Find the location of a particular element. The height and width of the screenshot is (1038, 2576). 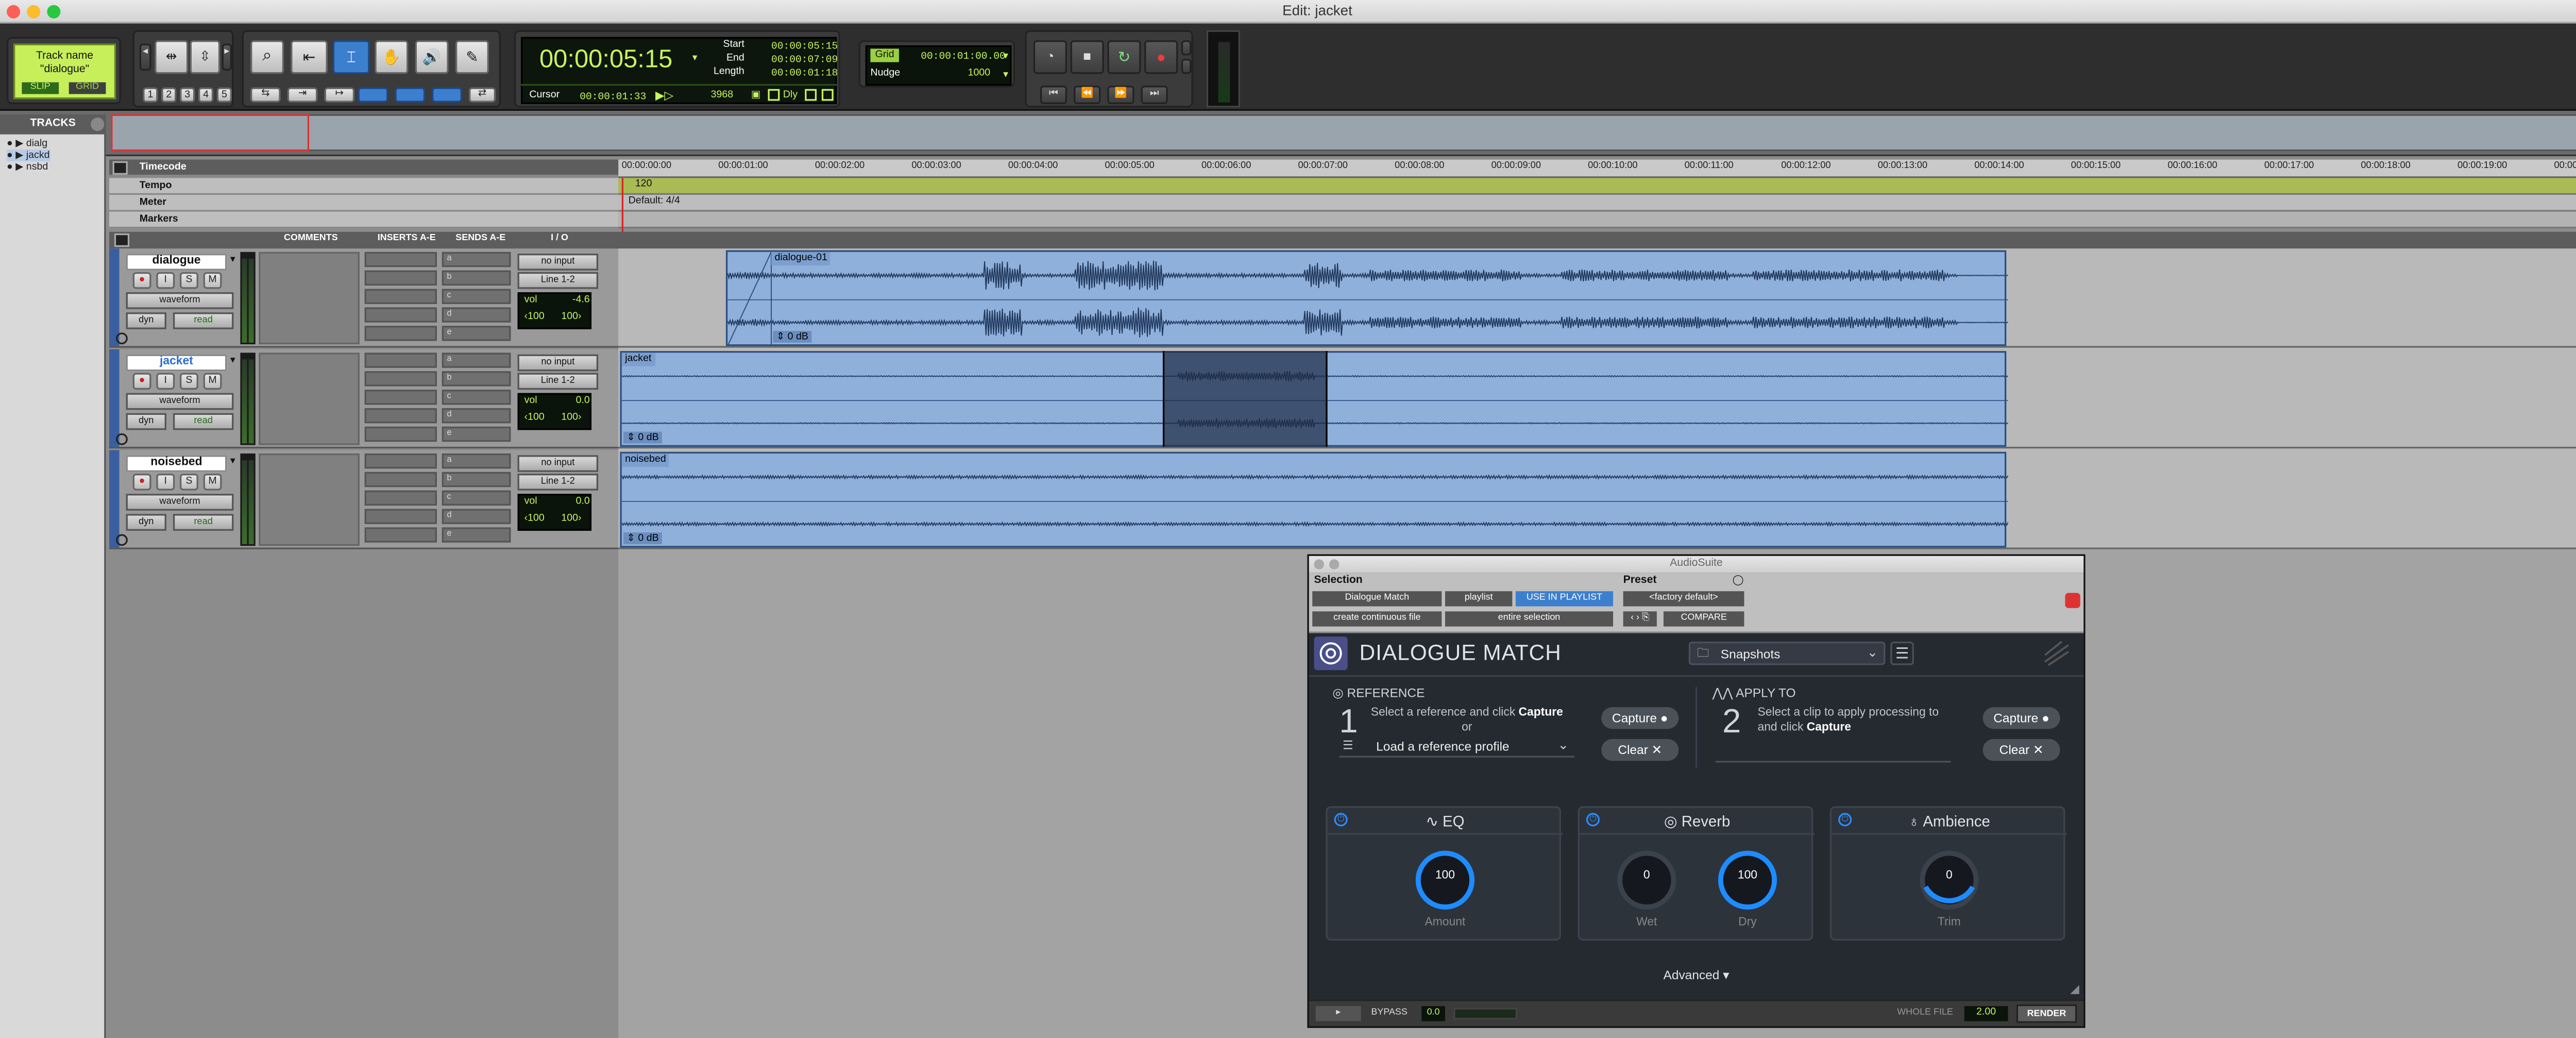

grabber-tool-icon: ✋ is located at coordinates (392, 57).